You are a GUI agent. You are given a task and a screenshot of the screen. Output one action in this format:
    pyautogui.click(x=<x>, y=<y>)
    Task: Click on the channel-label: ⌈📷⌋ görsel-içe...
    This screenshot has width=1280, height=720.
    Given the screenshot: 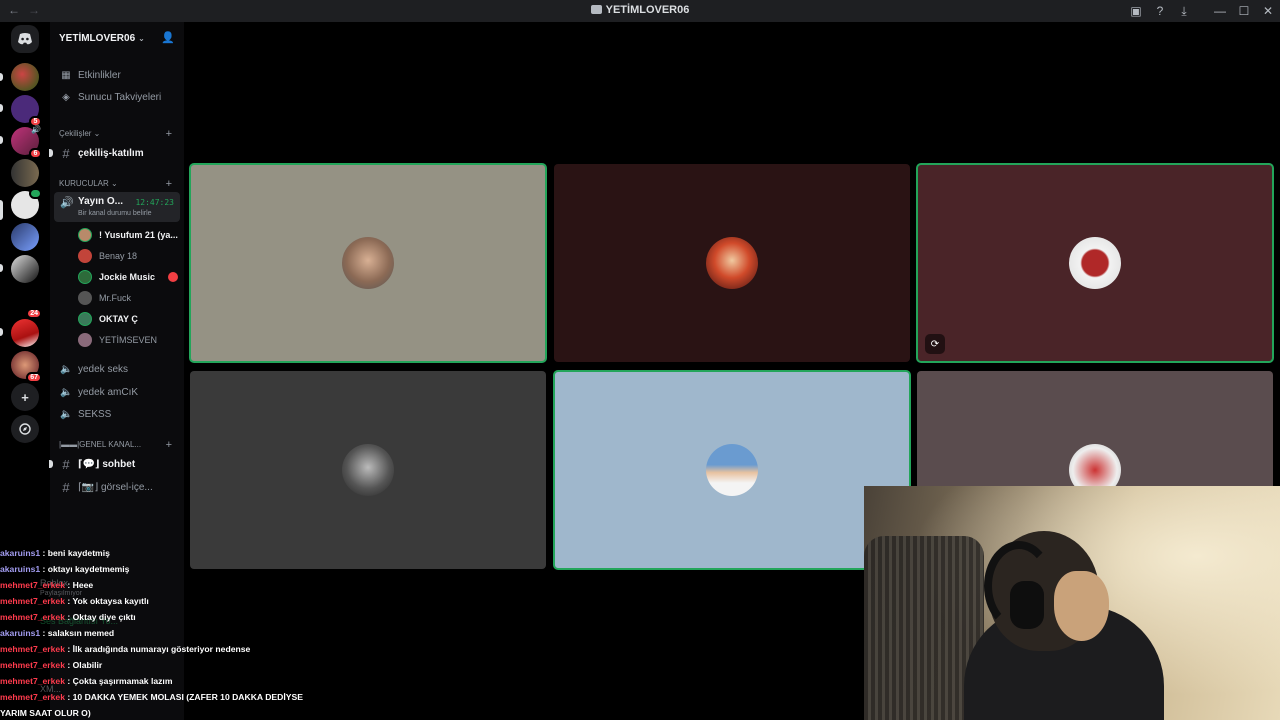 What is the action you would take?
    pyautogui.click(x=115, y=487)
    